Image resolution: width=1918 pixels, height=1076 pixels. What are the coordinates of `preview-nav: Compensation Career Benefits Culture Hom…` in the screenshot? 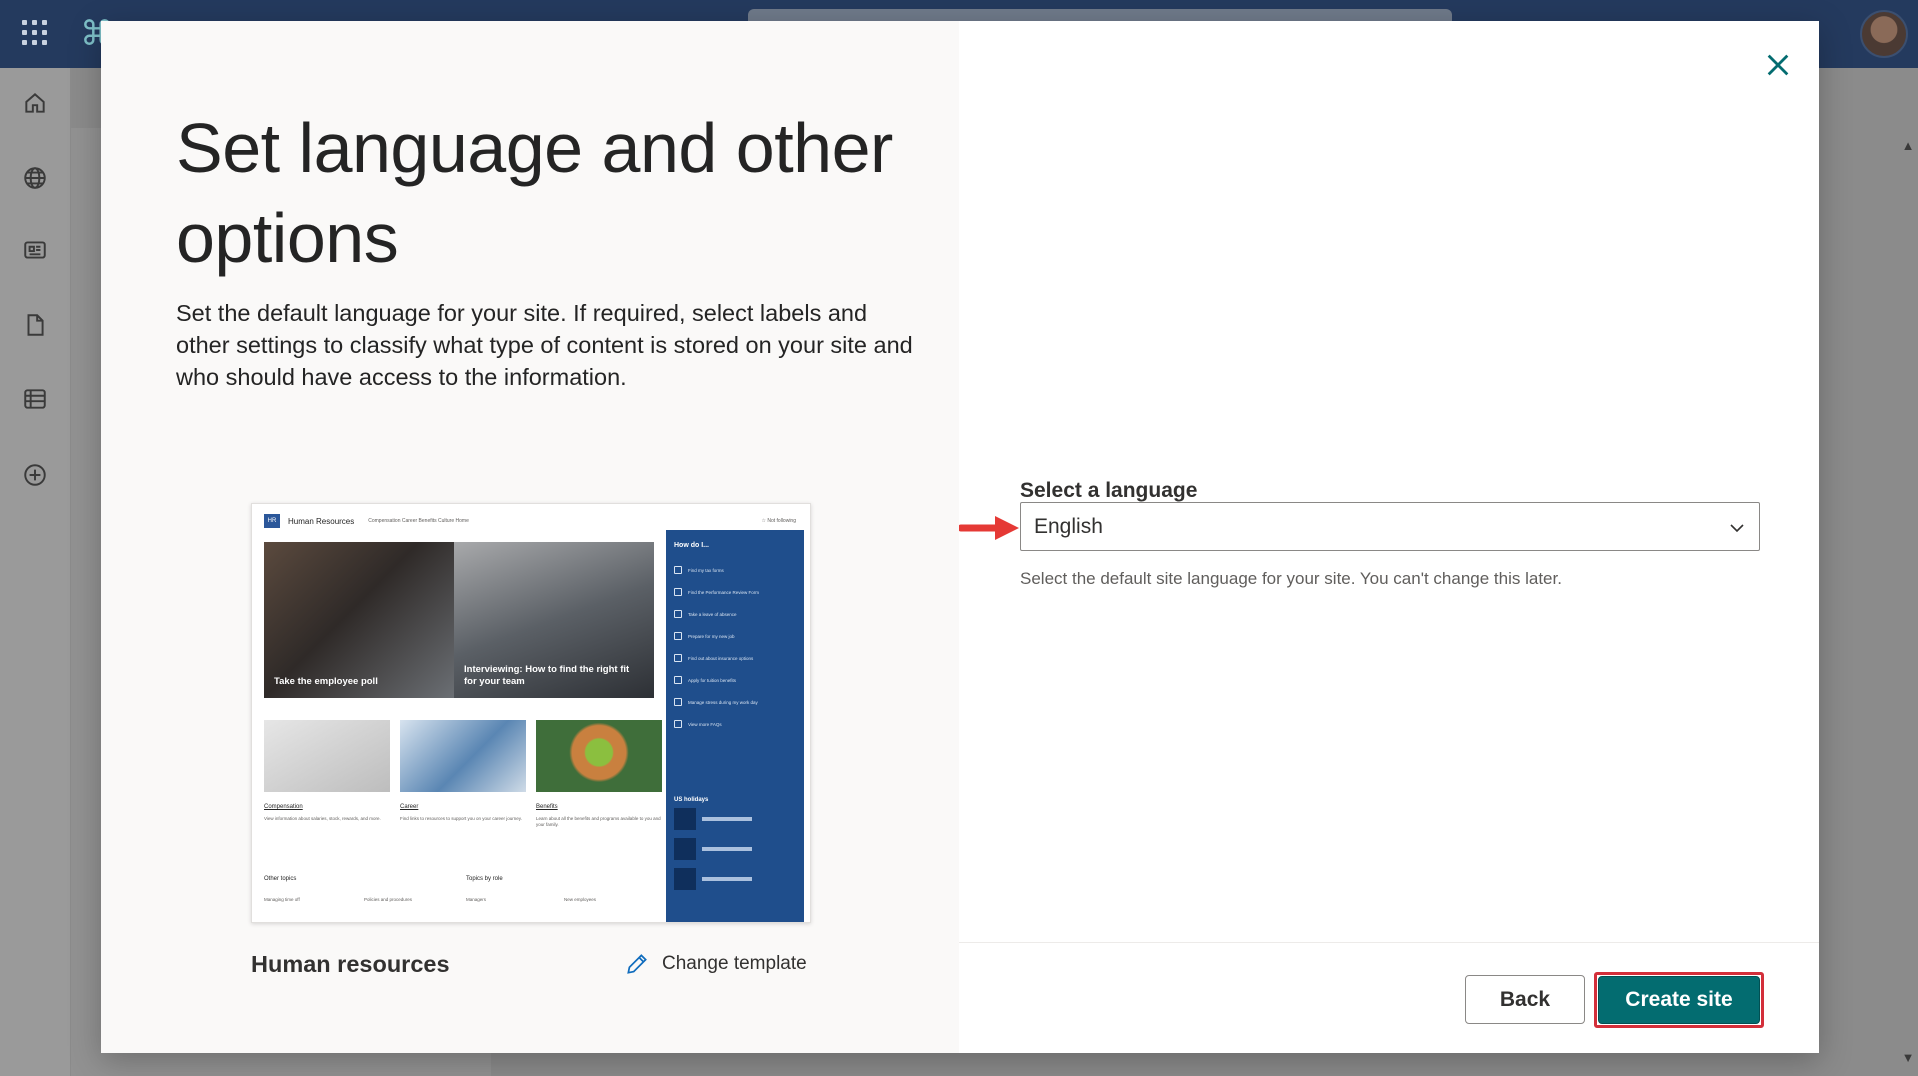 It's located at (418, 521).